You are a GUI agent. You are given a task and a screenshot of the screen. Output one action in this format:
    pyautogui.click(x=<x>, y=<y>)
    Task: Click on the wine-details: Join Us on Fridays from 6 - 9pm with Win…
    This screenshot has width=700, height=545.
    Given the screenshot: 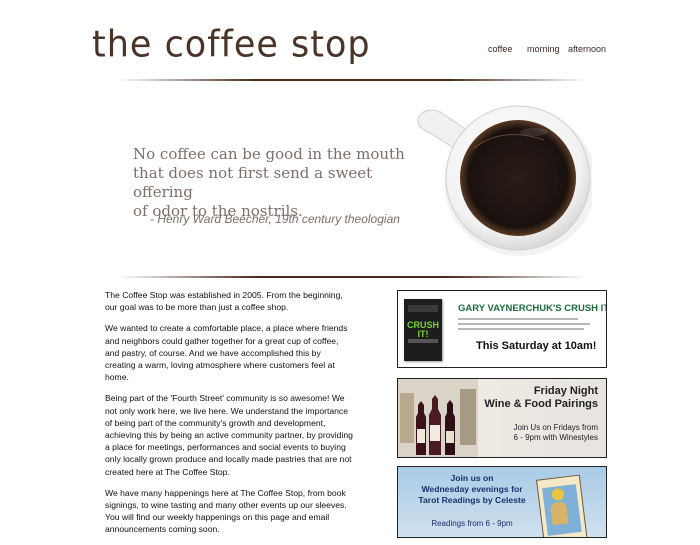 What is the action you would take?
    pyautogui.click(x=555, y=432)
    